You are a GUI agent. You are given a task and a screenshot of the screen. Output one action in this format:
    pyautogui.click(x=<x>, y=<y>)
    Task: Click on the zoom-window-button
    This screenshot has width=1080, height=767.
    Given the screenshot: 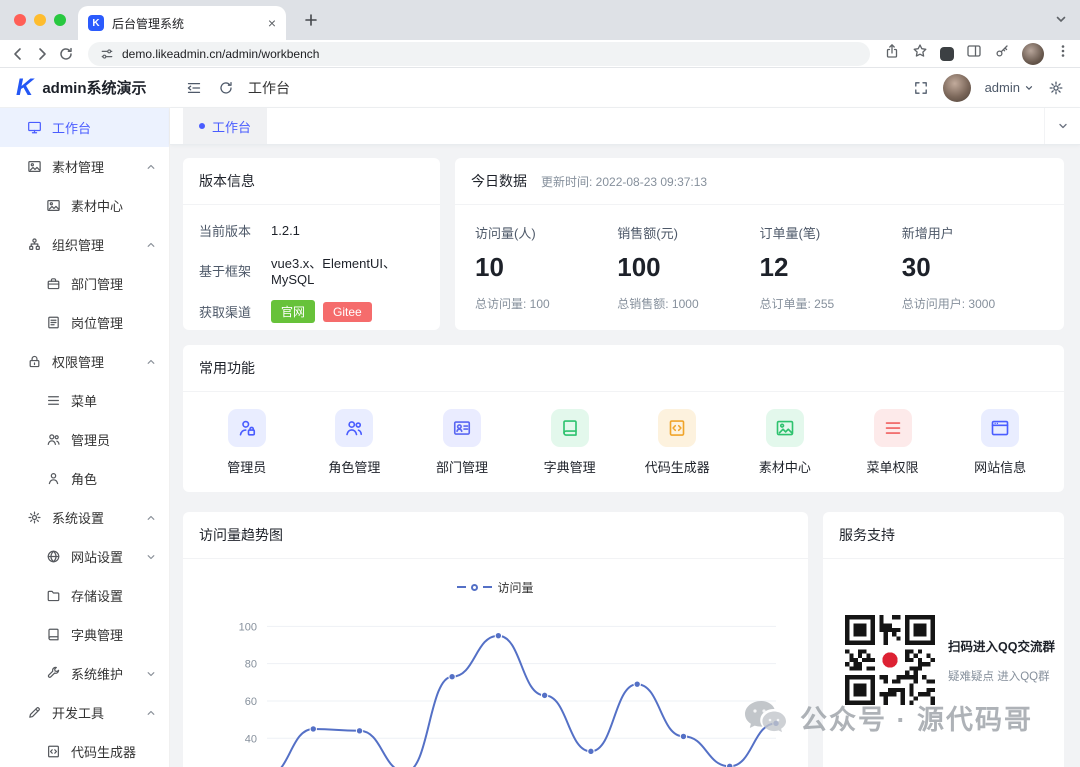 What is the action you would take?
    pyautogui.click(x=60, y=20)
    